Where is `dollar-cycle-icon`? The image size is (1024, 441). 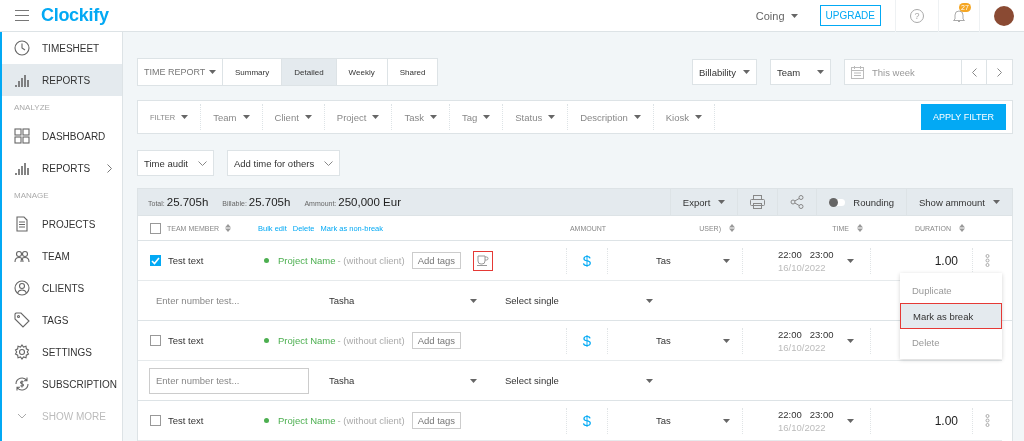
dollar-cycle-icon is located at coordinates (22, 384).